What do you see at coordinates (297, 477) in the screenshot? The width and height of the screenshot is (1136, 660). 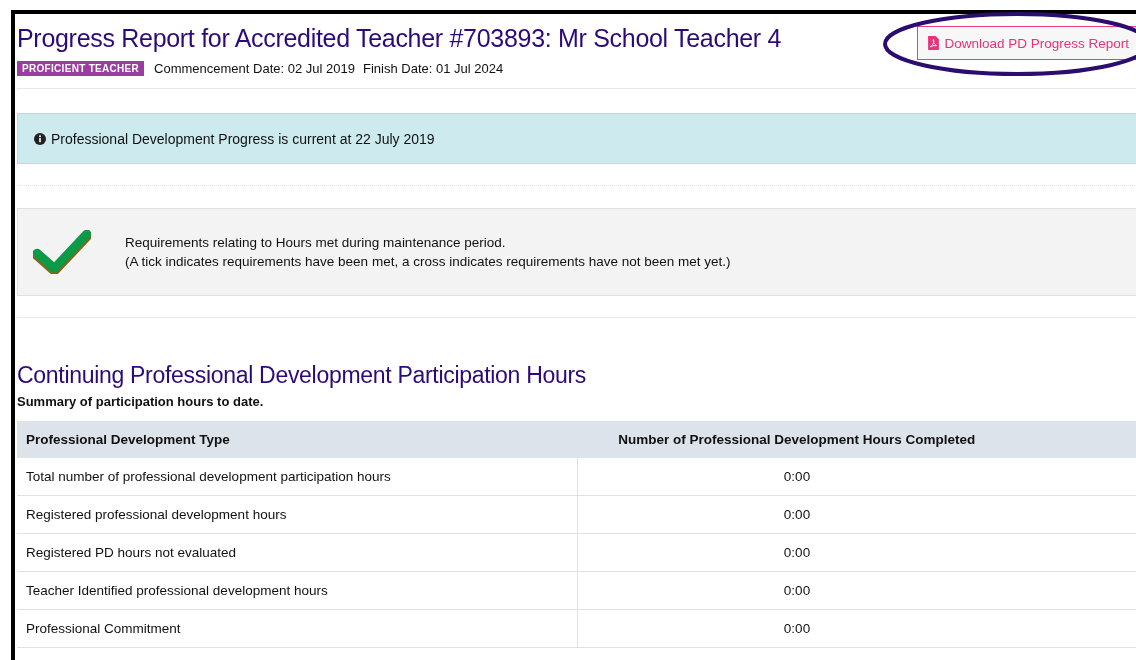 I see `table-cell: Total number of professional development participation hours` at bounding box center [297, 477].